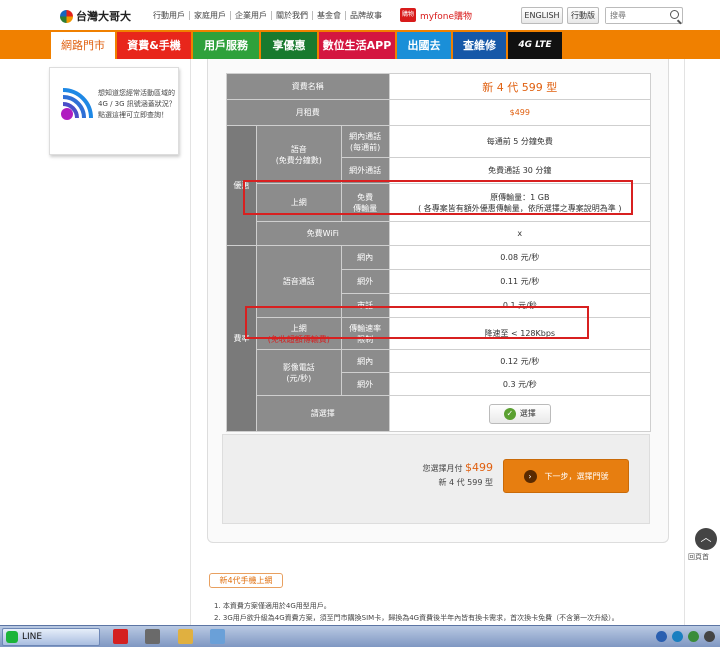  I want to click on summary-prefix: 您選擇月付, so click(442, 468).